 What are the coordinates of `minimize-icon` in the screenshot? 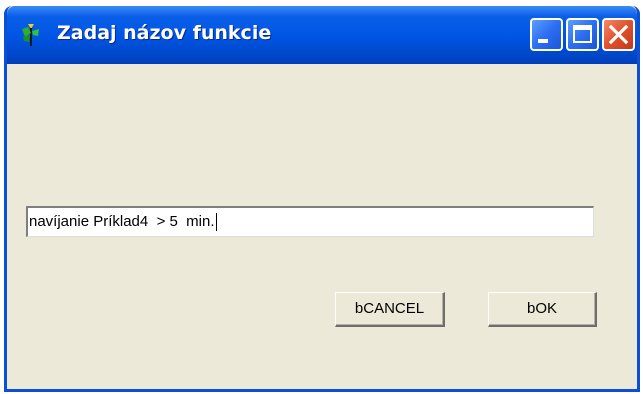 It's located at (543, 41).